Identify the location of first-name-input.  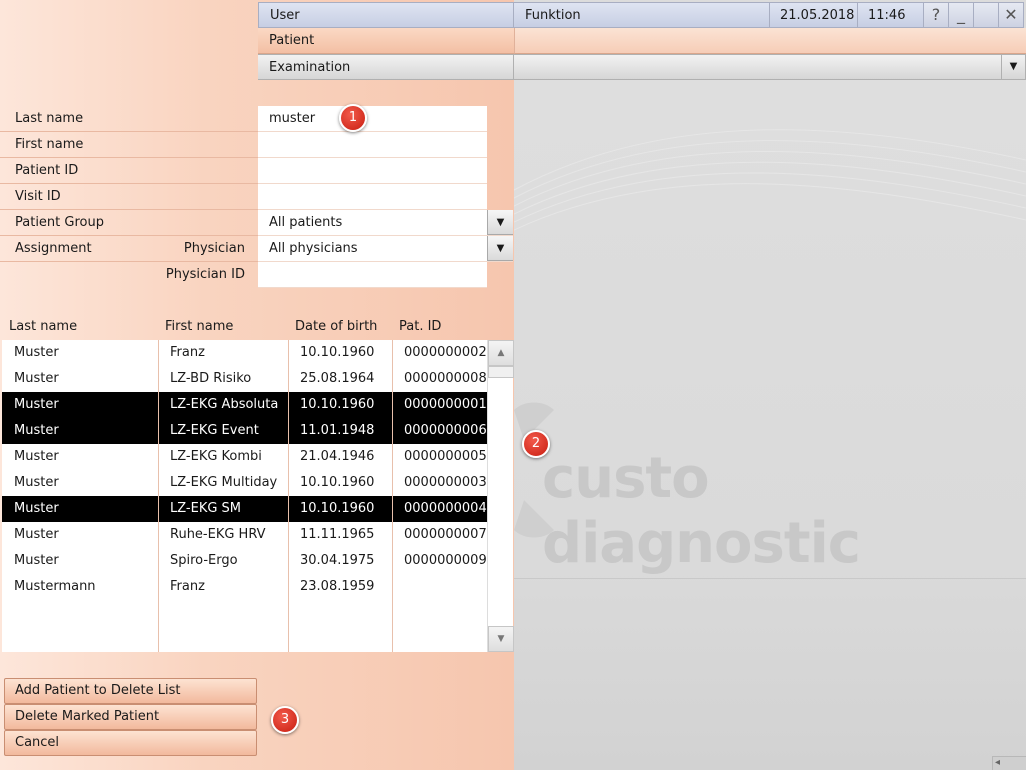
(372, 145).